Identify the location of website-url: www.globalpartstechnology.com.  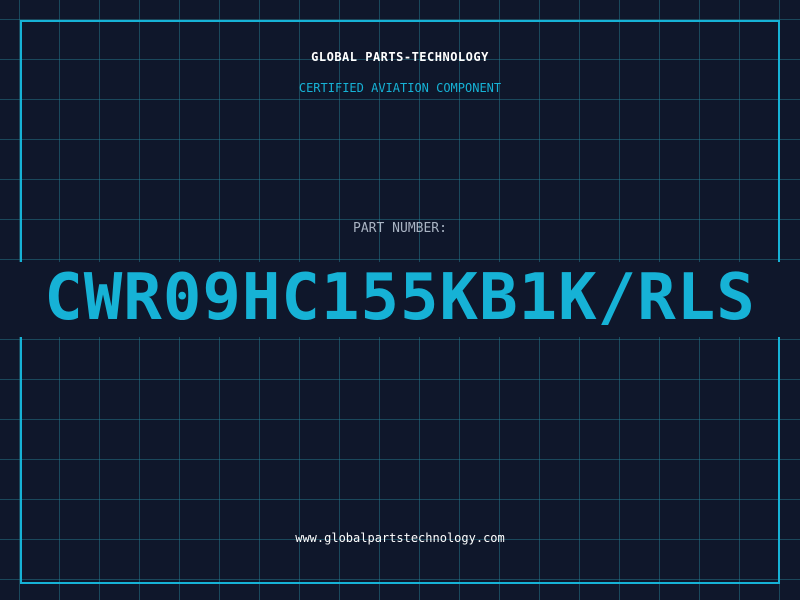
(400, 538).